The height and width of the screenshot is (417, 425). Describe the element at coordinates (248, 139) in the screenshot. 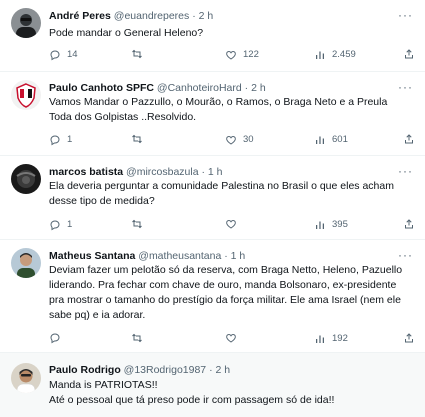

I see `like-count: 30` at that location.